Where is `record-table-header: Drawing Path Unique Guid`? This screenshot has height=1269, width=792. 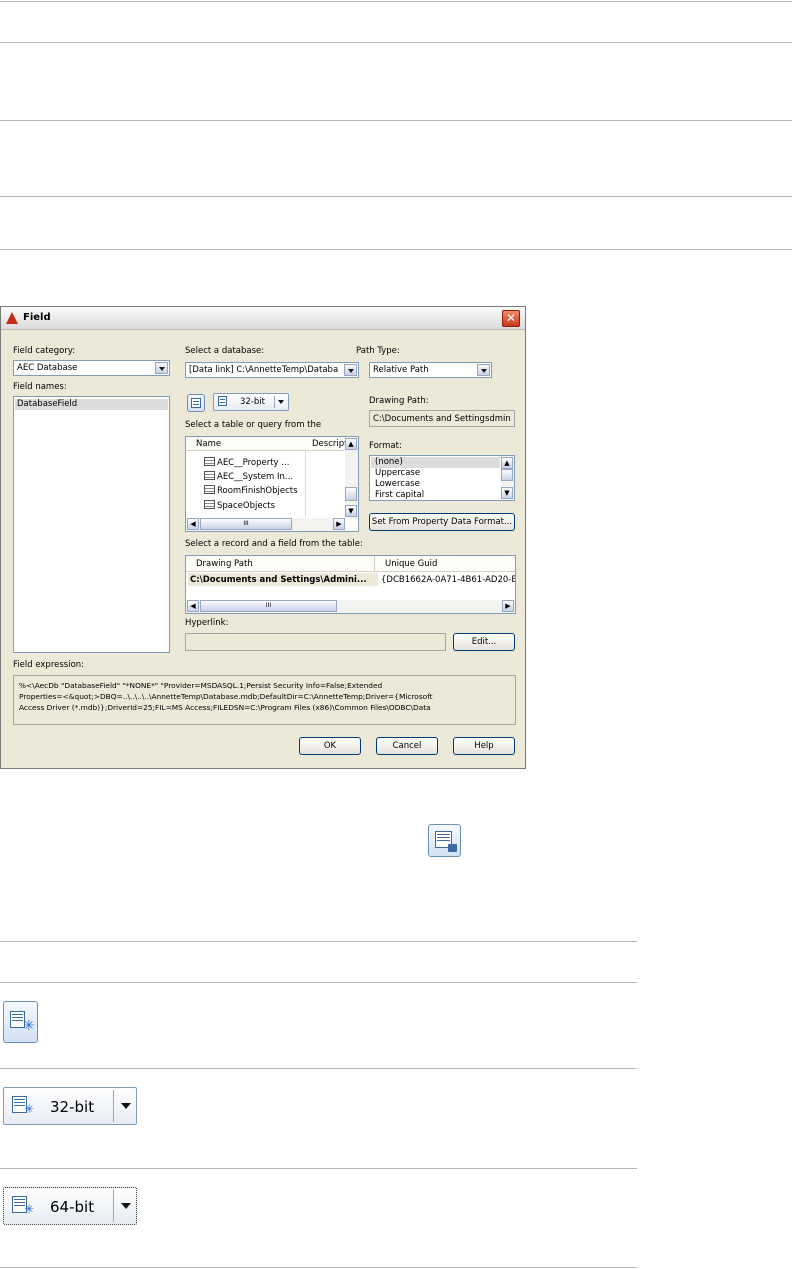
record-table-header: Drawing Path Unique Guid is located at coordinates (350, 564).